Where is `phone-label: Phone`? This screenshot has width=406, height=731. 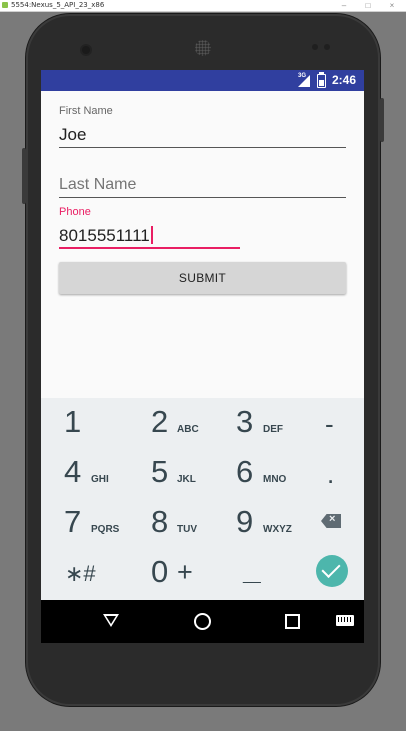
phone-label: Phone is located at coordinates (75, 212).